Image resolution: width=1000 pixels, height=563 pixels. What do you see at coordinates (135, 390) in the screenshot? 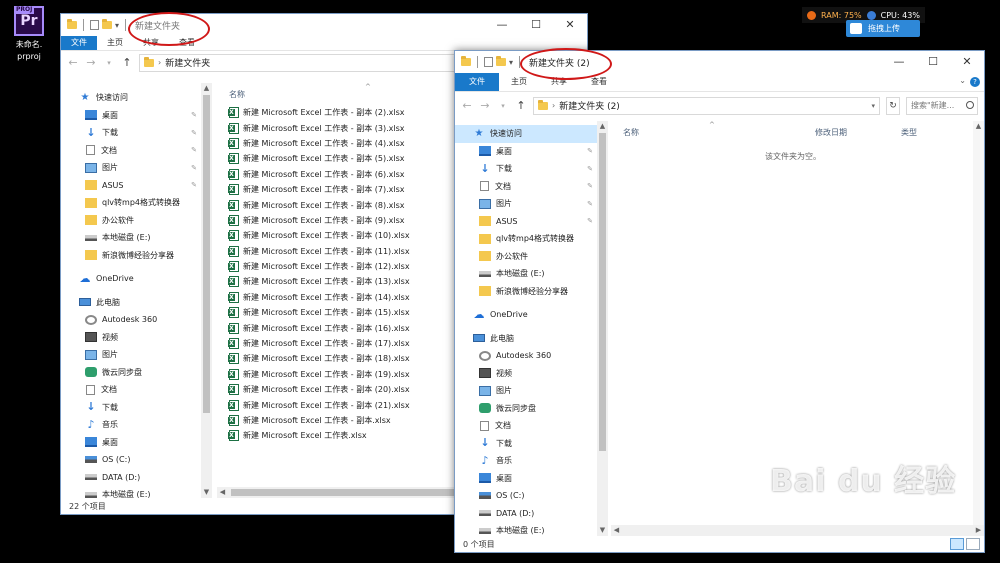
I see `nav-item: 文档` at bounding box center [135, 390].